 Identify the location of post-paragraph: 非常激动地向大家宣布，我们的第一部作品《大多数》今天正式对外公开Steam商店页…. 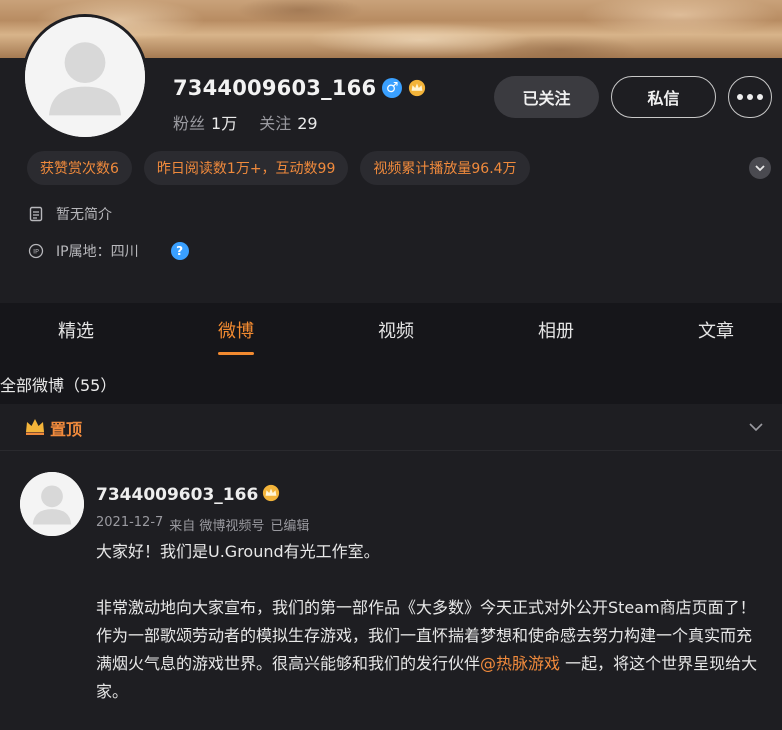
(431, 650).